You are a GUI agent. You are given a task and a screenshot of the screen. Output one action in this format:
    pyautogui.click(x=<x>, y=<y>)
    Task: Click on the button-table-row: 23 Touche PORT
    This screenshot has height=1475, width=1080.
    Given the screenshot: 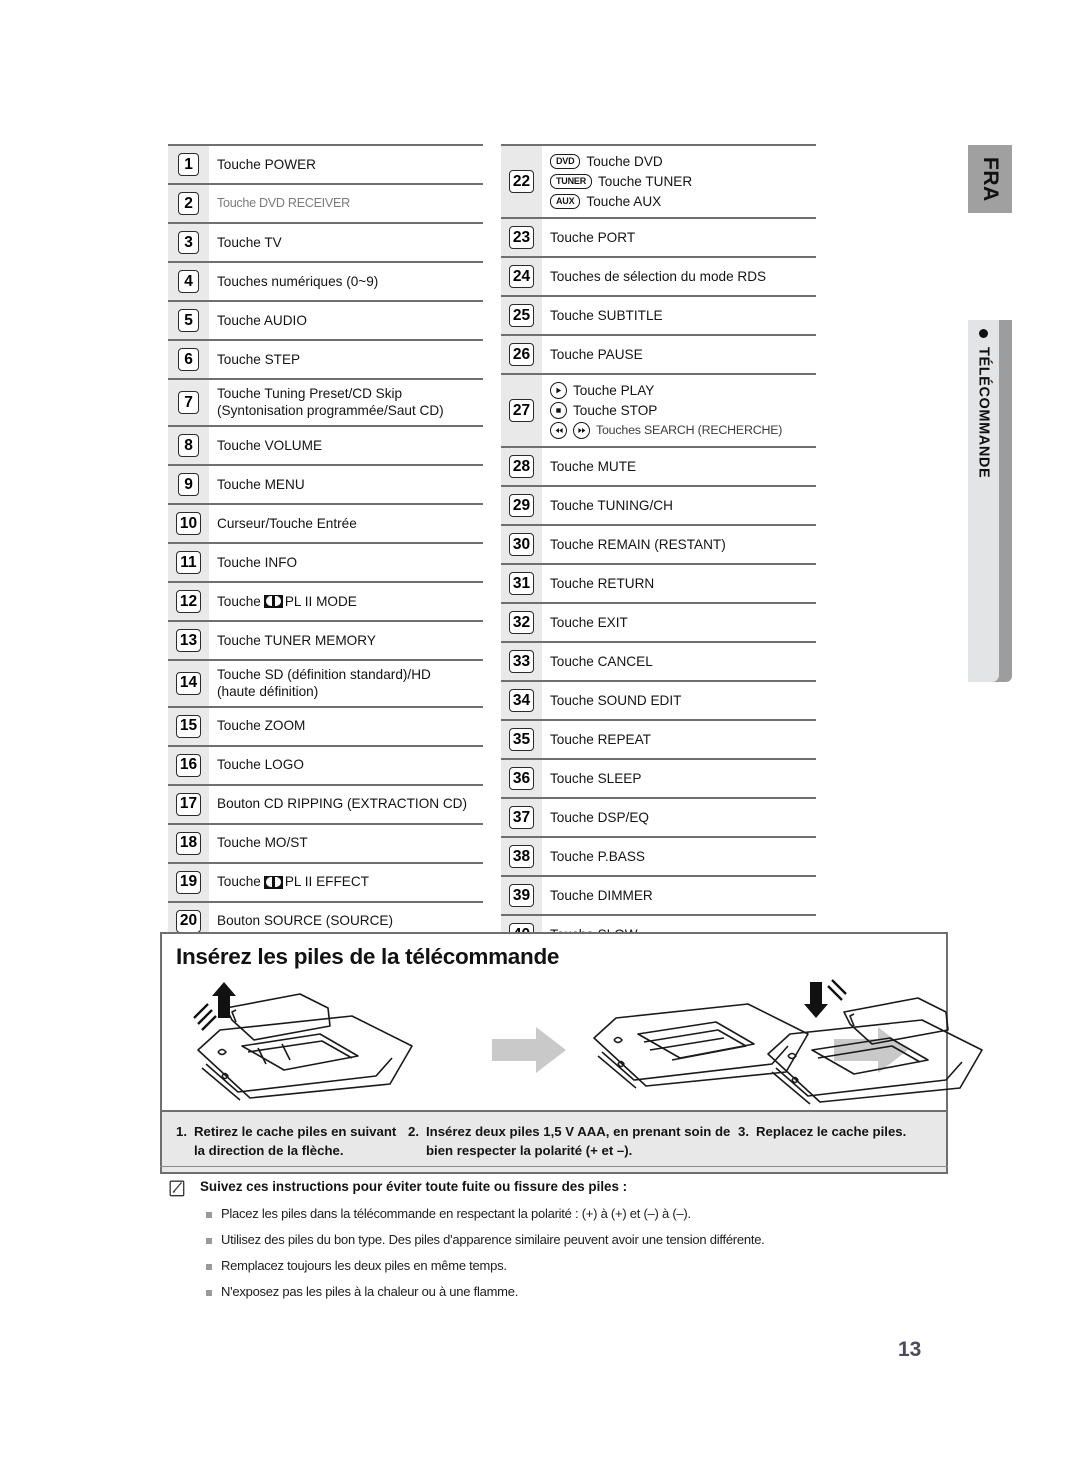 What is the action you would take?
    pyautogui.click(x=658, y=237)
    